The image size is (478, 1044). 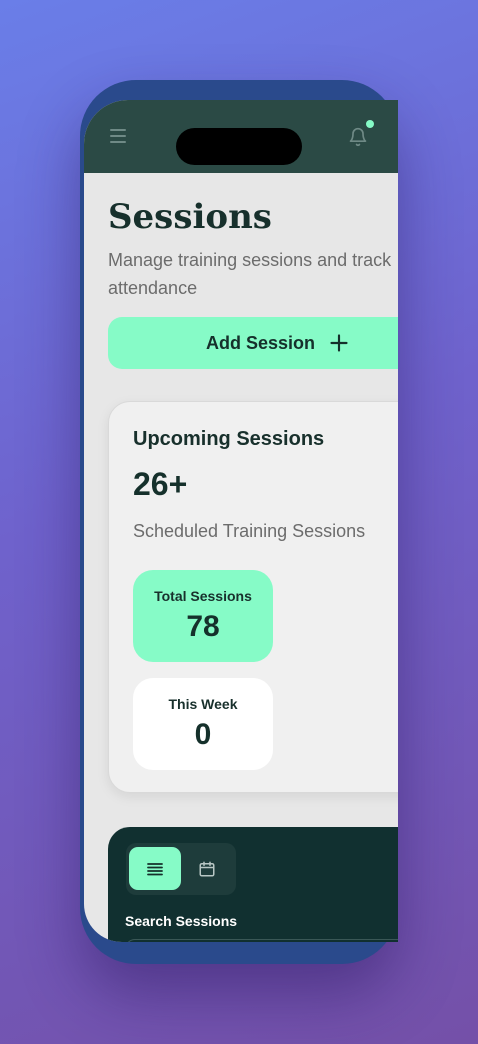 What do you see at coordinates (203, 626) in the screenshot?
I see `stat-value: 78` at bounding box center [203, 626].